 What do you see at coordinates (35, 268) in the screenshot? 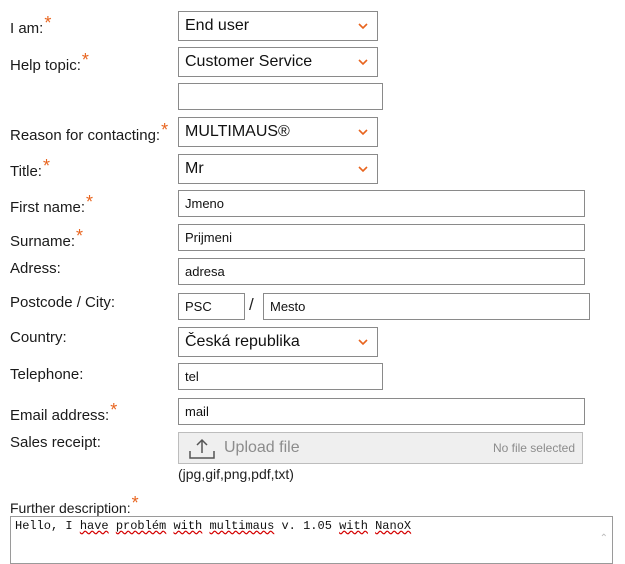
I see `address-label: Adress:` at bounding box center [35, 268].